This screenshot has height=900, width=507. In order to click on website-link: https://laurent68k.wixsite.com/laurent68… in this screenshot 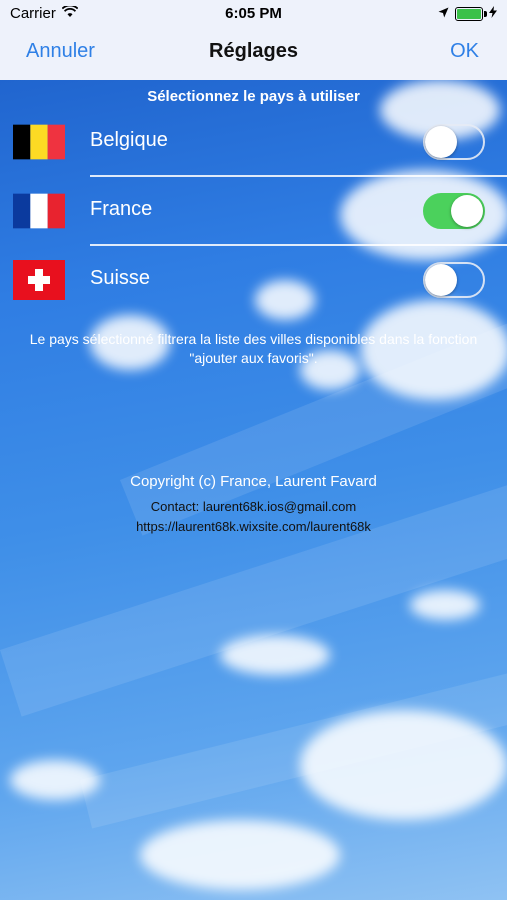, I will do `click(253, 526)`.